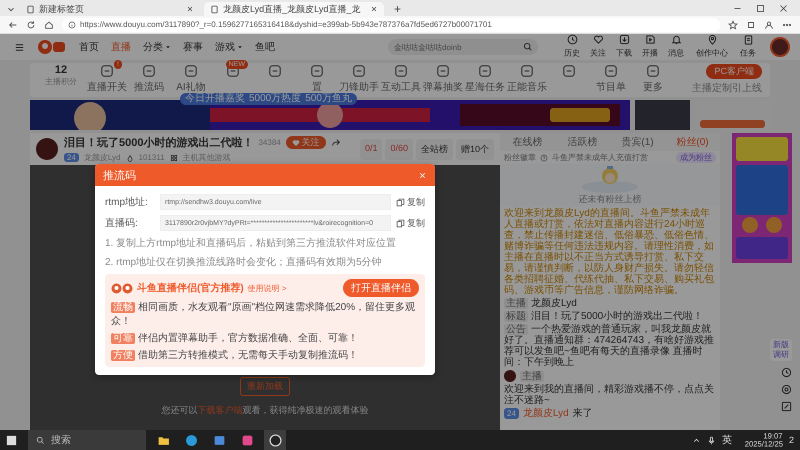 The image size is (800, 450). I want to click on empty-message: 还未有粉丝上榜, so click(610, 199).